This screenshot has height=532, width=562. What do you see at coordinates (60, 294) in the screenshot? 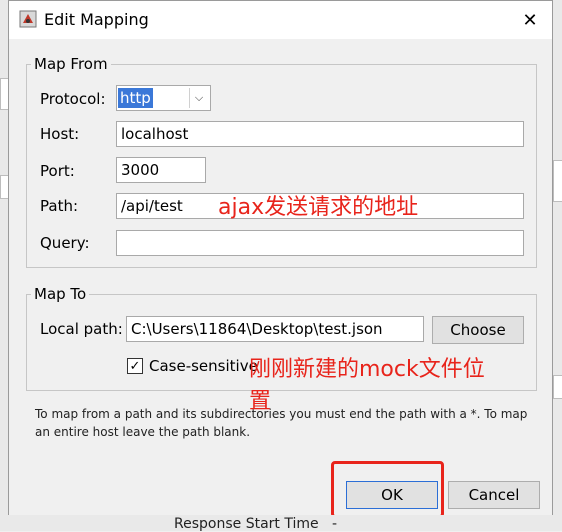
I see `map-to-legend: Map To` at bounding box center [60, 294].